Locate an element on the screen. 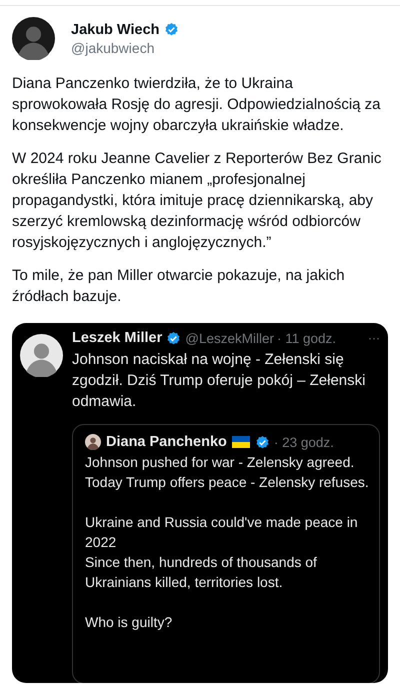 This screenshot has height=684, width=400. nested-author-name: Diana Panchenko is located at coordinates (166, 442).